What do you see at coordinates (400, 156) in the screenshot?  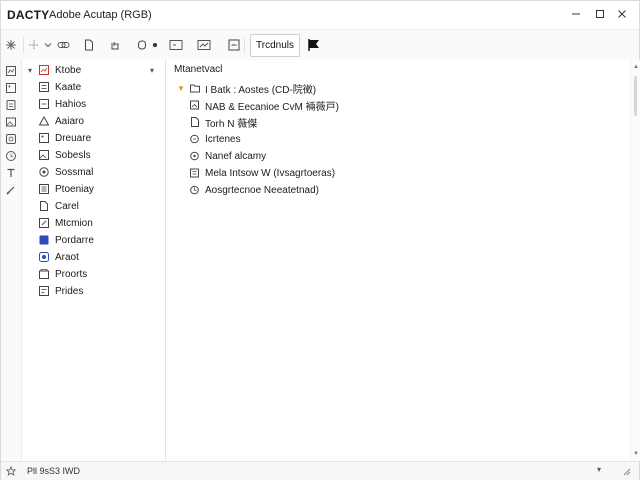 I see `tree-item: Nanef alcamy` at bounding box center [400, 156].